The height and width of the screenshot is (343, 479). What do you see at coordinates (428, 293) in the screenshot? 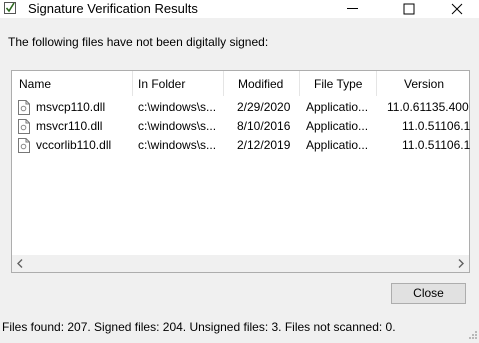
I see `close-button: Close` at bounding box center [428, 293].